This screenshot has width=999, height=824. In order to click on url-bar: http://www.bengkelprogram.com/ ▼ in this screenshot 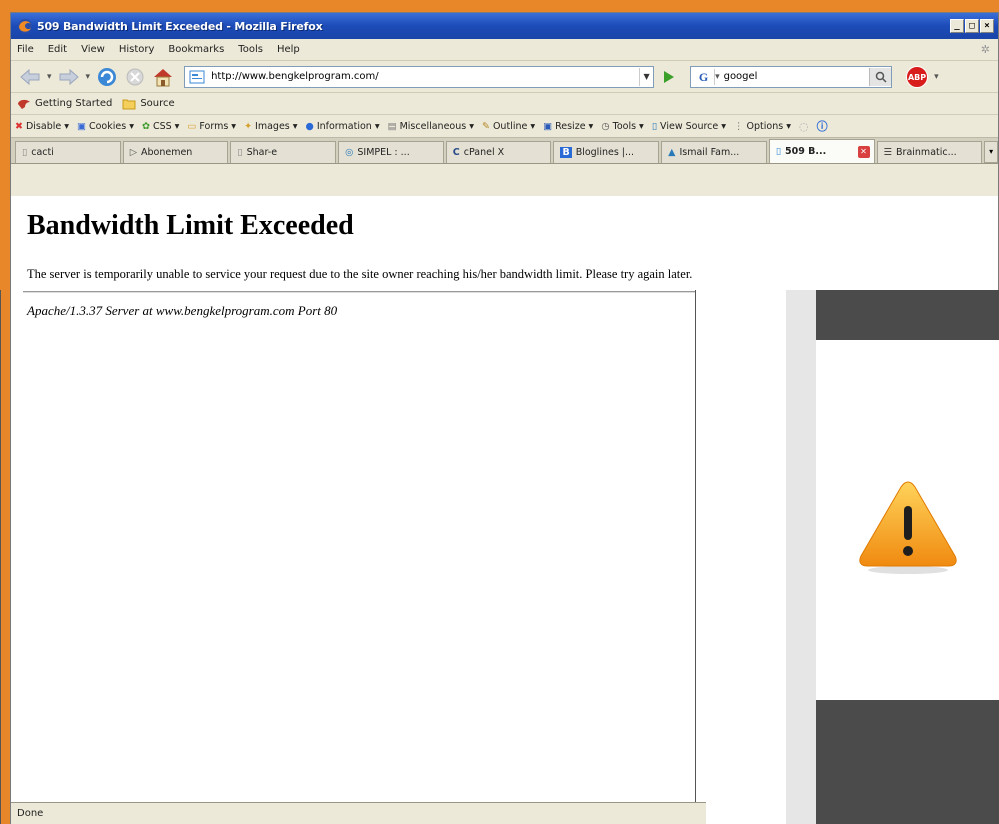, I will do `click(419, 76)`.